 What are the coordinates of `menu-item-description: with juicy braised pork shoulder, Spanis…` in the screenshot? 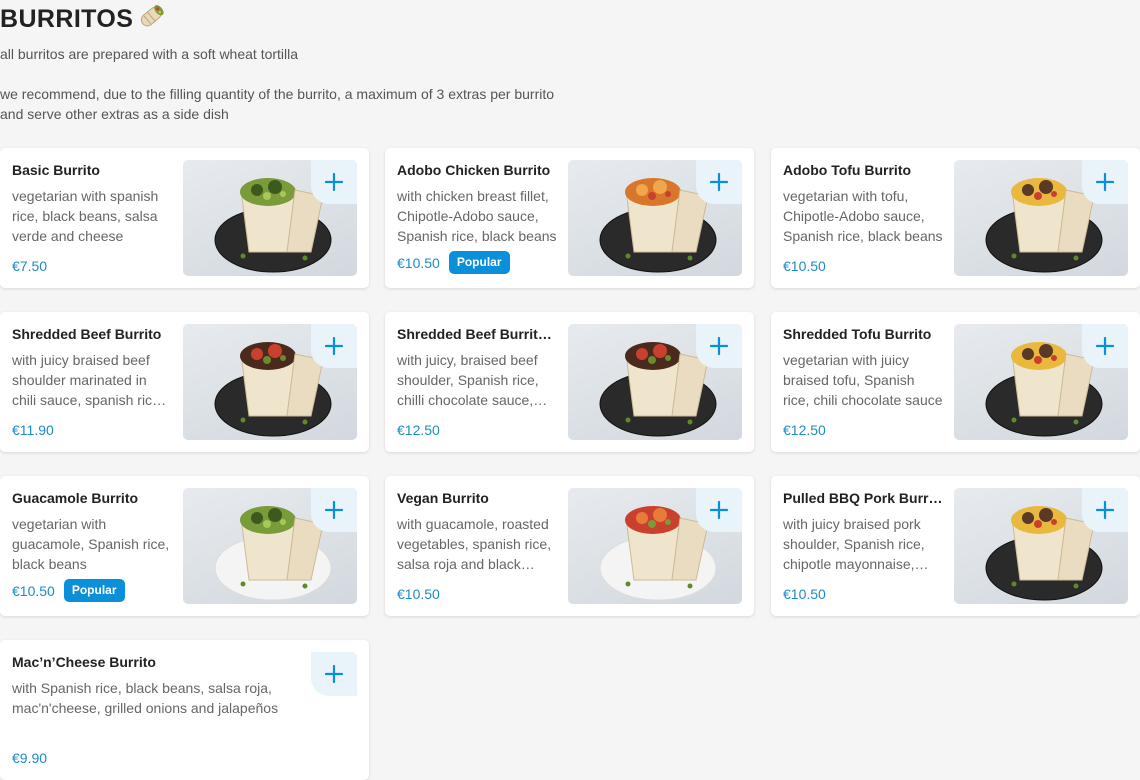 It's located at (854, 544).